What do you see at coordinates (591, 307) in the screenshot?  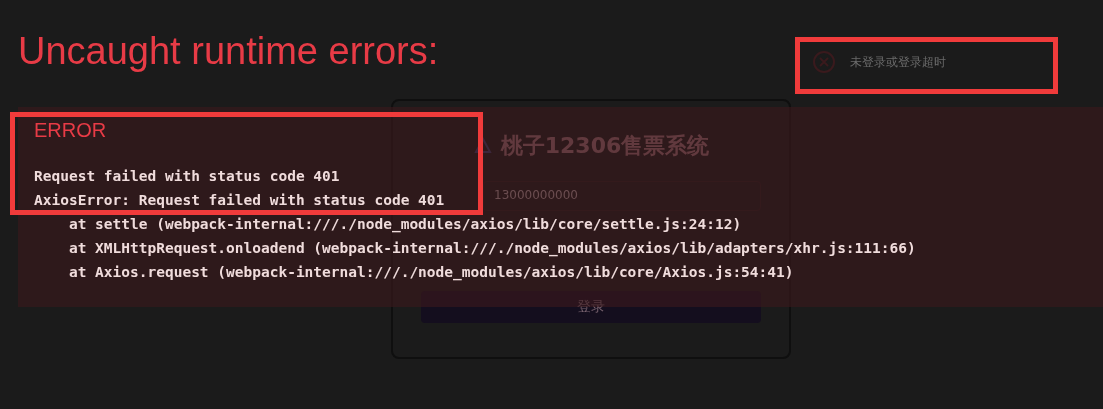 I see `login-button: 登录` at bounding box center [591, 307].